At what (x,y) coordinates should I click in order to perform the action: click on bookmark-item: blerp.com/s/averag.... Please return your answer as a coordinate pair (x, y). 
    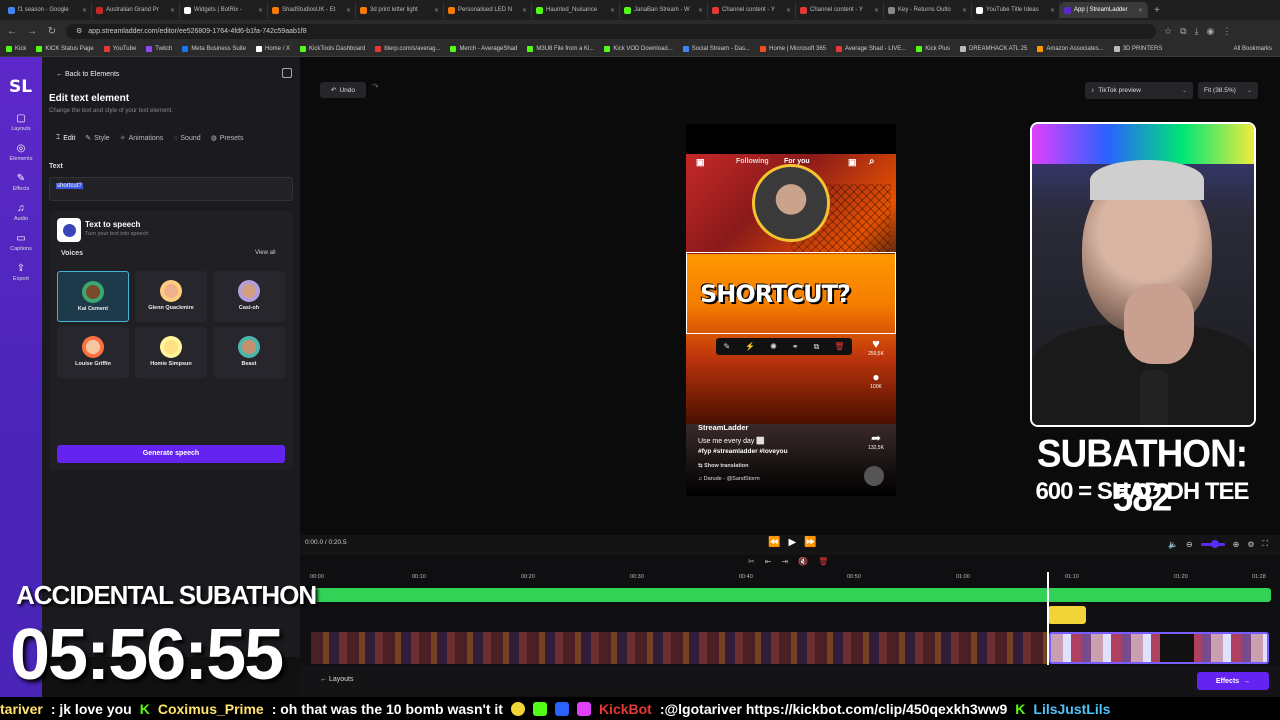
    Looking at the image, I should click on (407, 49).